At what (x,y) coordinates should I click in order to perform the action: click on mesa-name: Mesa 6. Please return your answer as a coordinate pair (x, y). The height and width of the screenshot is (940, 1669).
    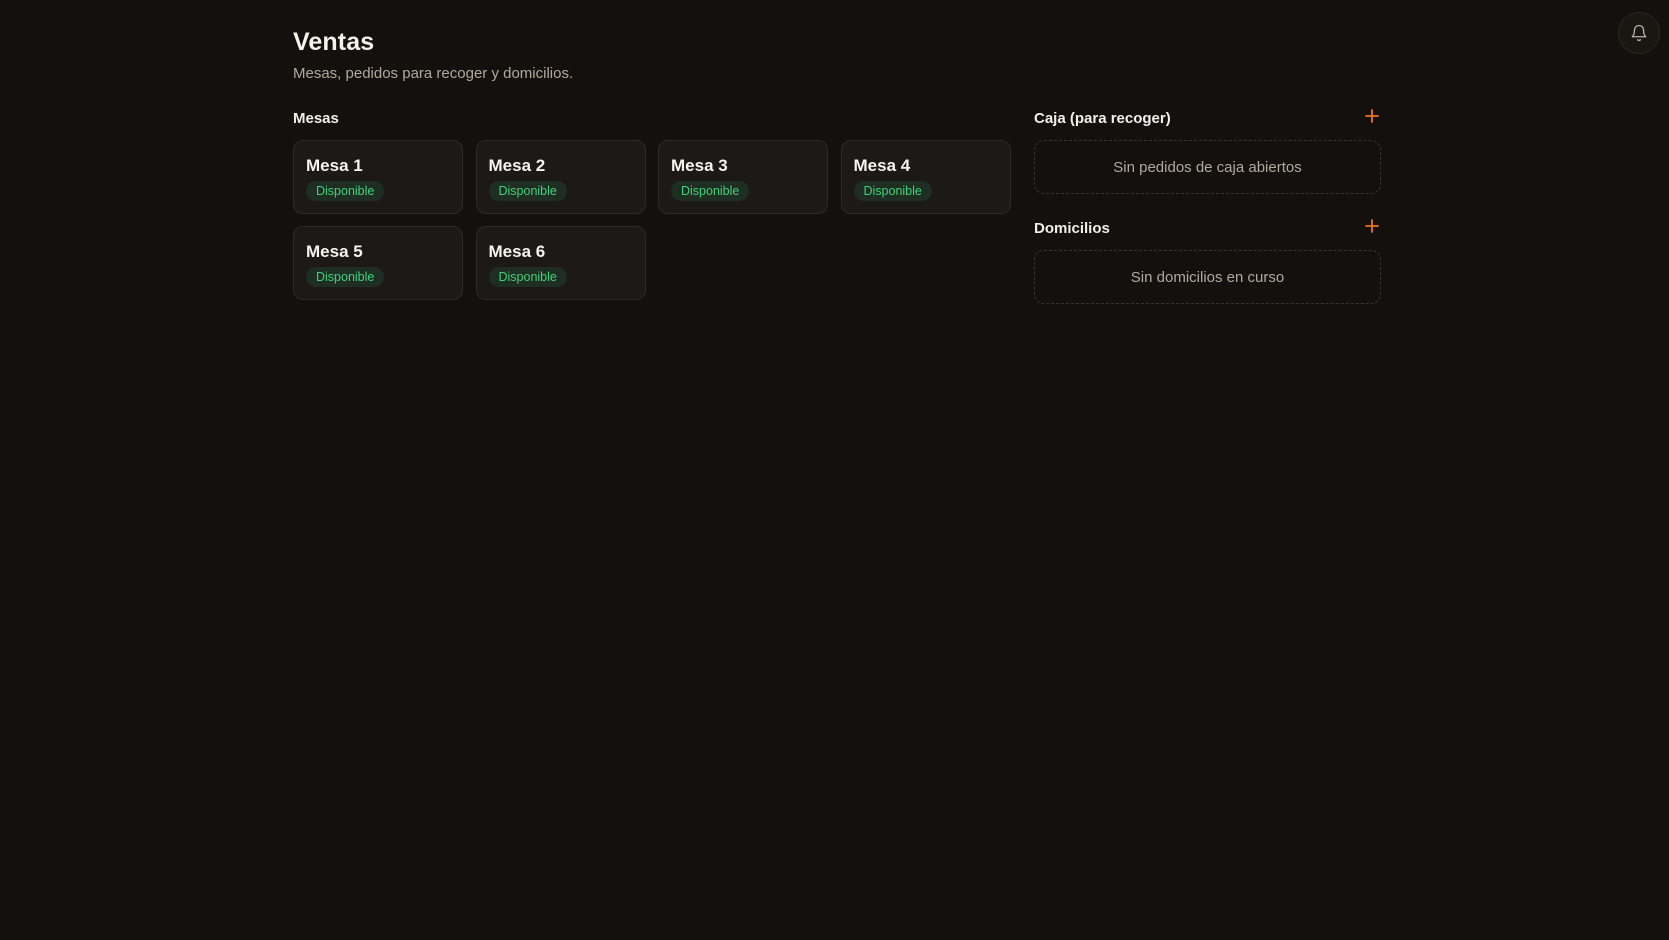
    Looking at the image, I should click on (517, 251).